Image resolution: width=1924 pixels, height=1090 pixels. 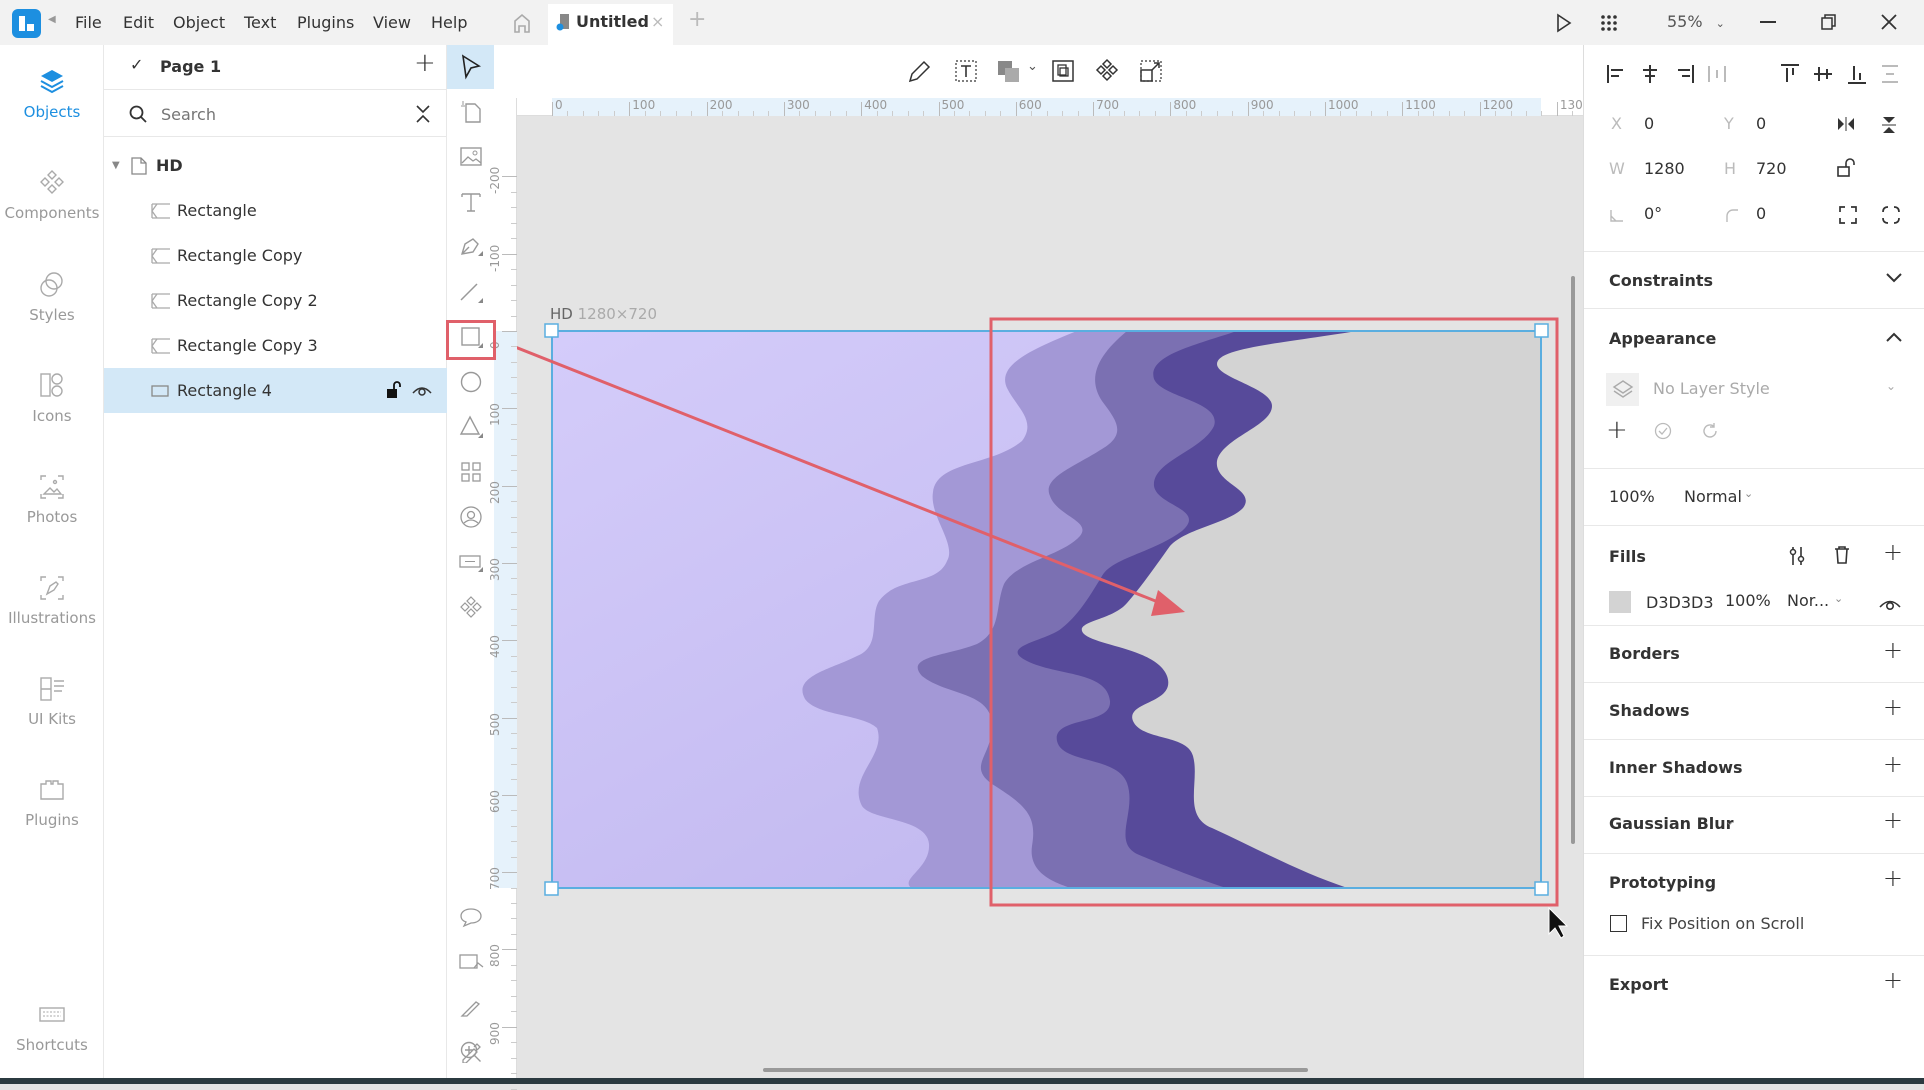 I want to click on delete-fill-icon, so click(x=1842, y=555).